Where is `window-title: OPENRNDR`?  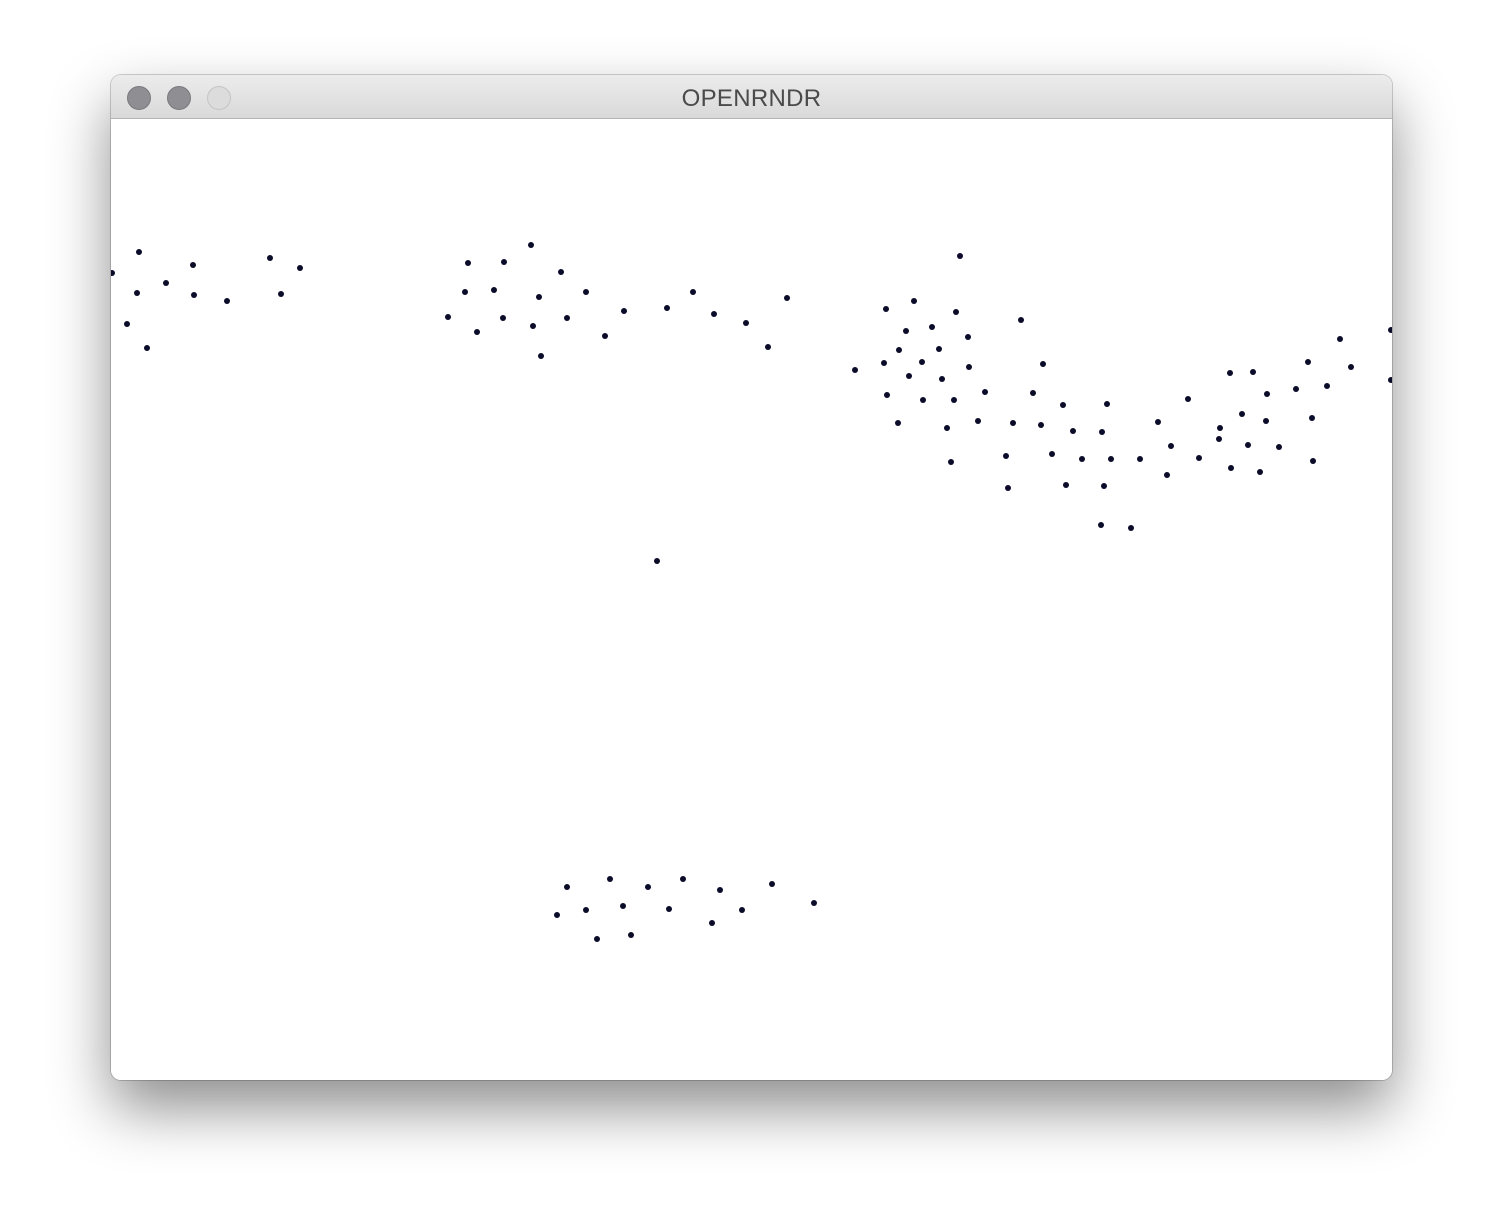 window-title: OPENRNDR is located at coordinates (751, 98).